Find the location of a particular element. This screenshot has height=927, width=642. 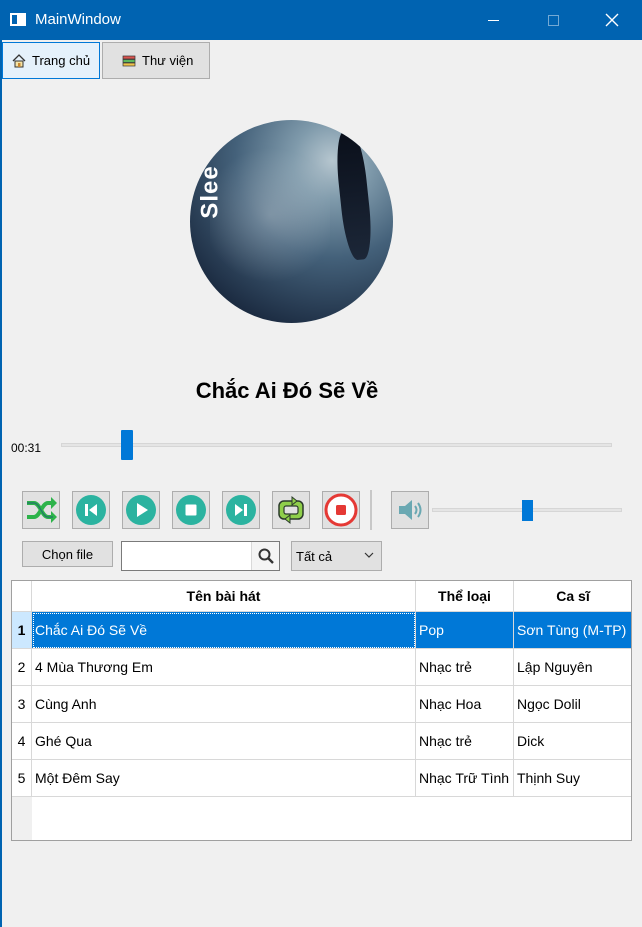

current-time: 00:31 is located at coordinates (26, 448).